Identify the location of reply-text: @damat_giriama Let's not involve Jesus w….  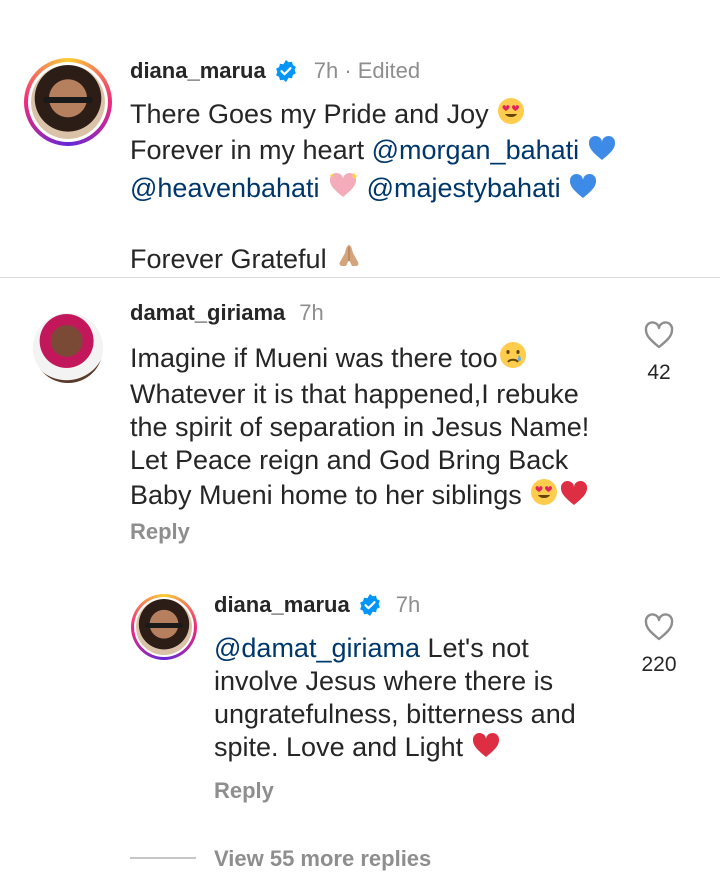
(414, 699).